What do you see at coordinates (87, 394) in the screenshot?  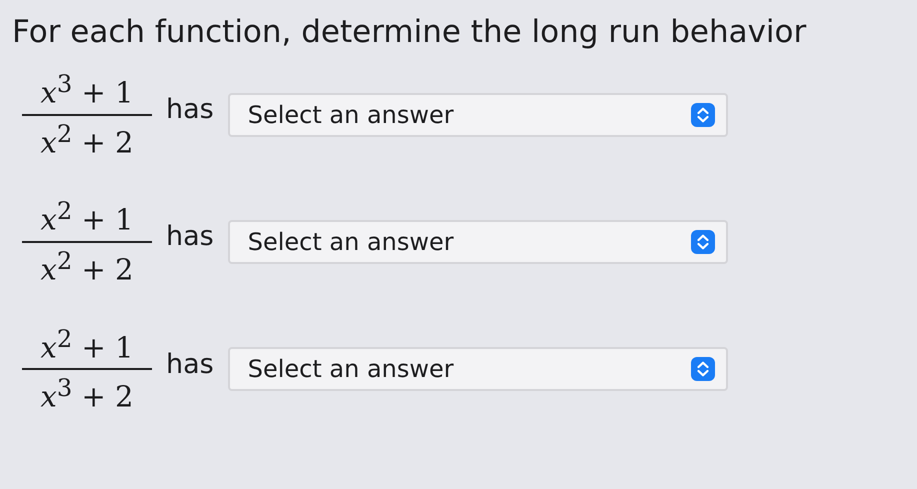 I see `fraction-denominator: x$^{3}$ + 2` at bounding box center [87, 394].